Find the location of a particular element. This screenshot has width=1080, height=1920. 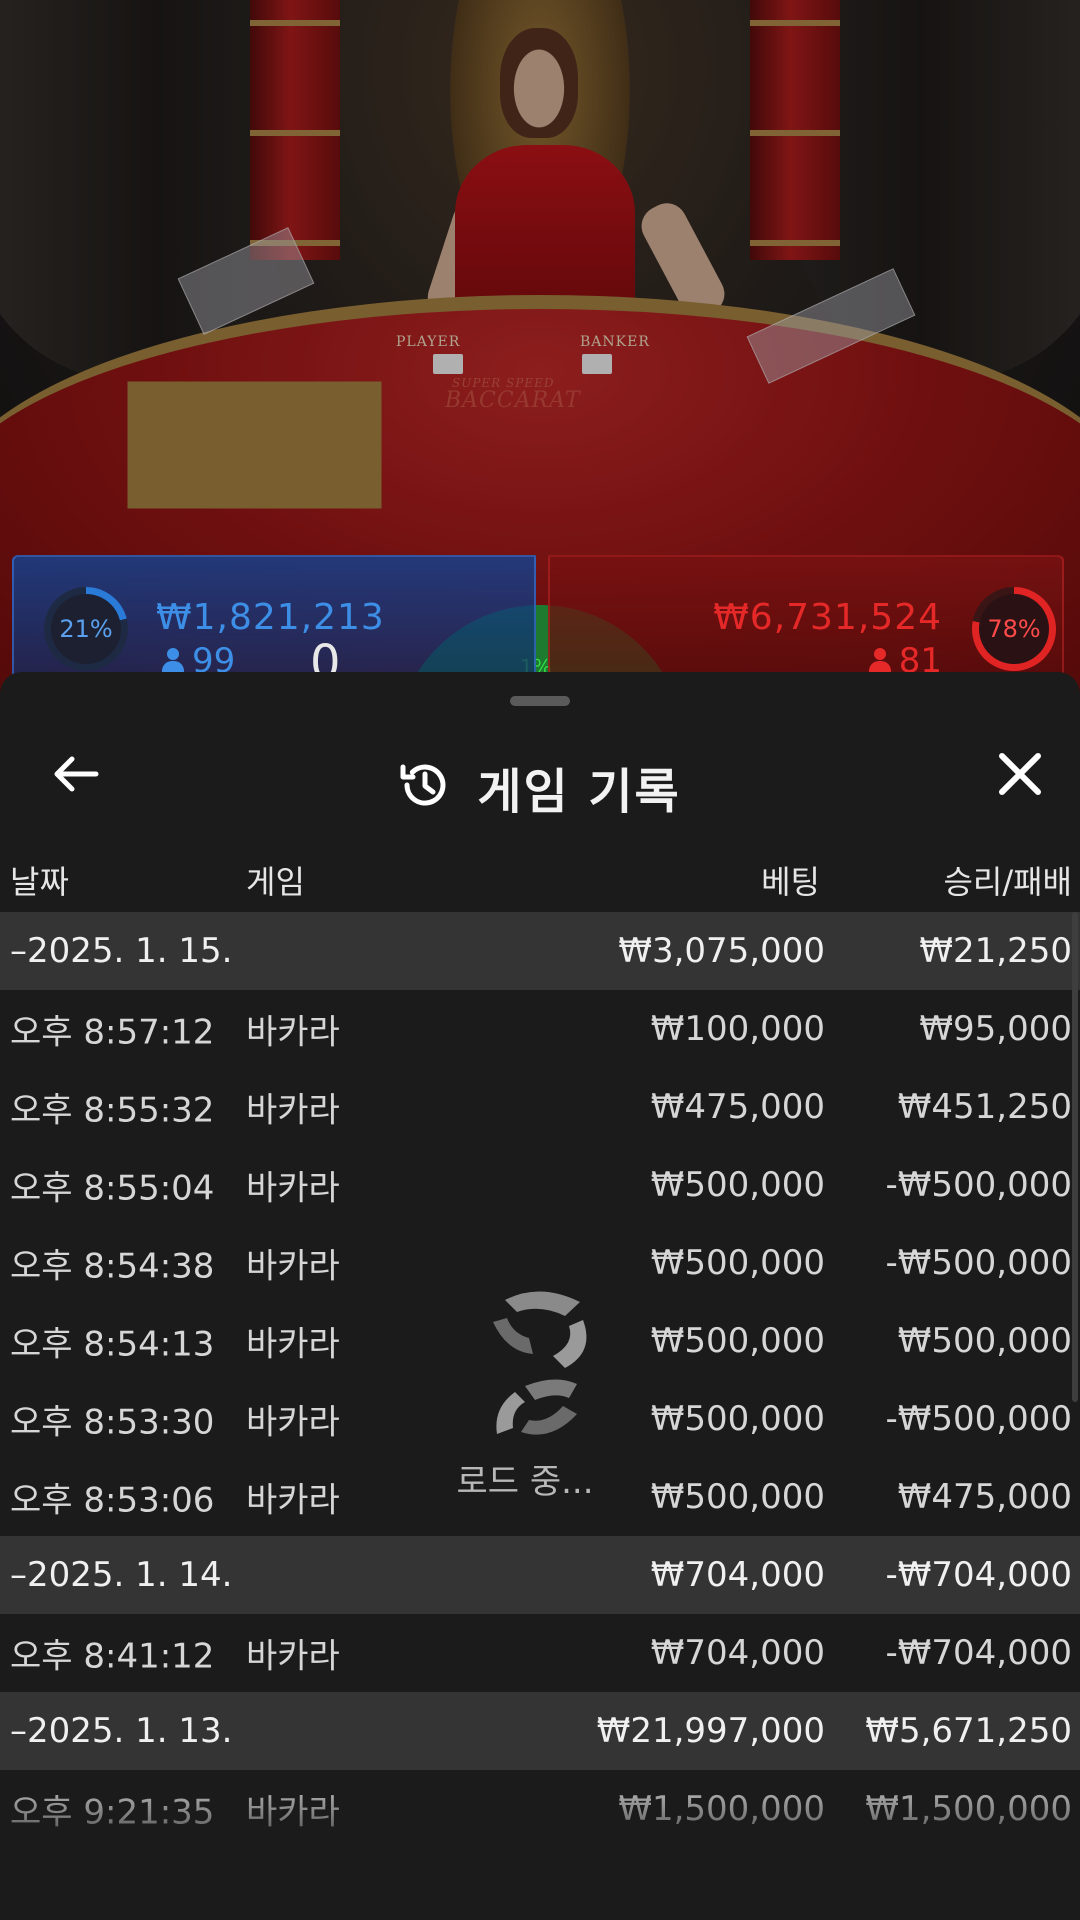

row-time: 오후 8:55:04 is located at coordinates (112, 1188).